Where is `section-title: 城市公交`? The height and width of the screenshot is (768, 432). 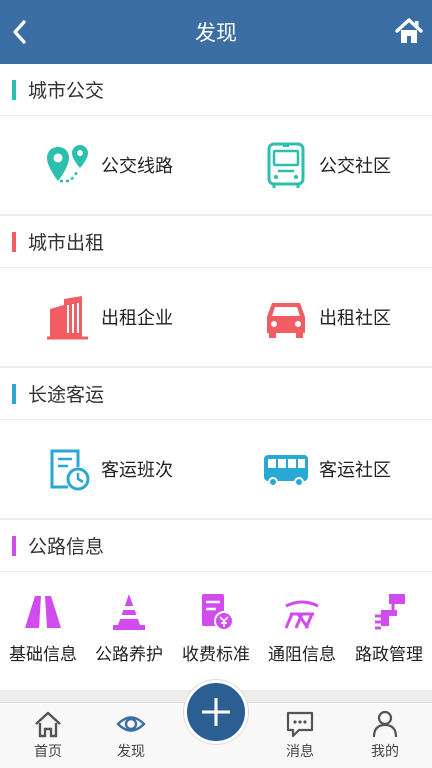 section-title: 城市公交 is located at coordinates (66, 91).